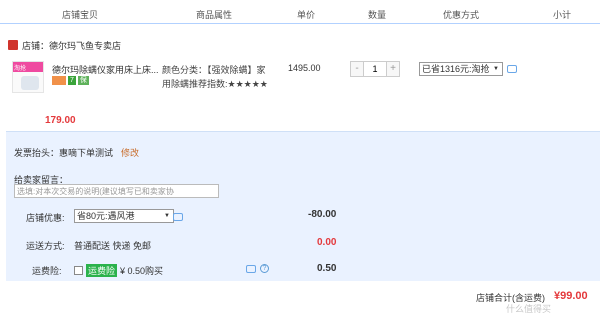 The height and width of the screenshot is (313, 600). What do you see at coordinates (306, 15) in the screenshot?
I see `col-price: 单价` at bounding box center [306, 15].